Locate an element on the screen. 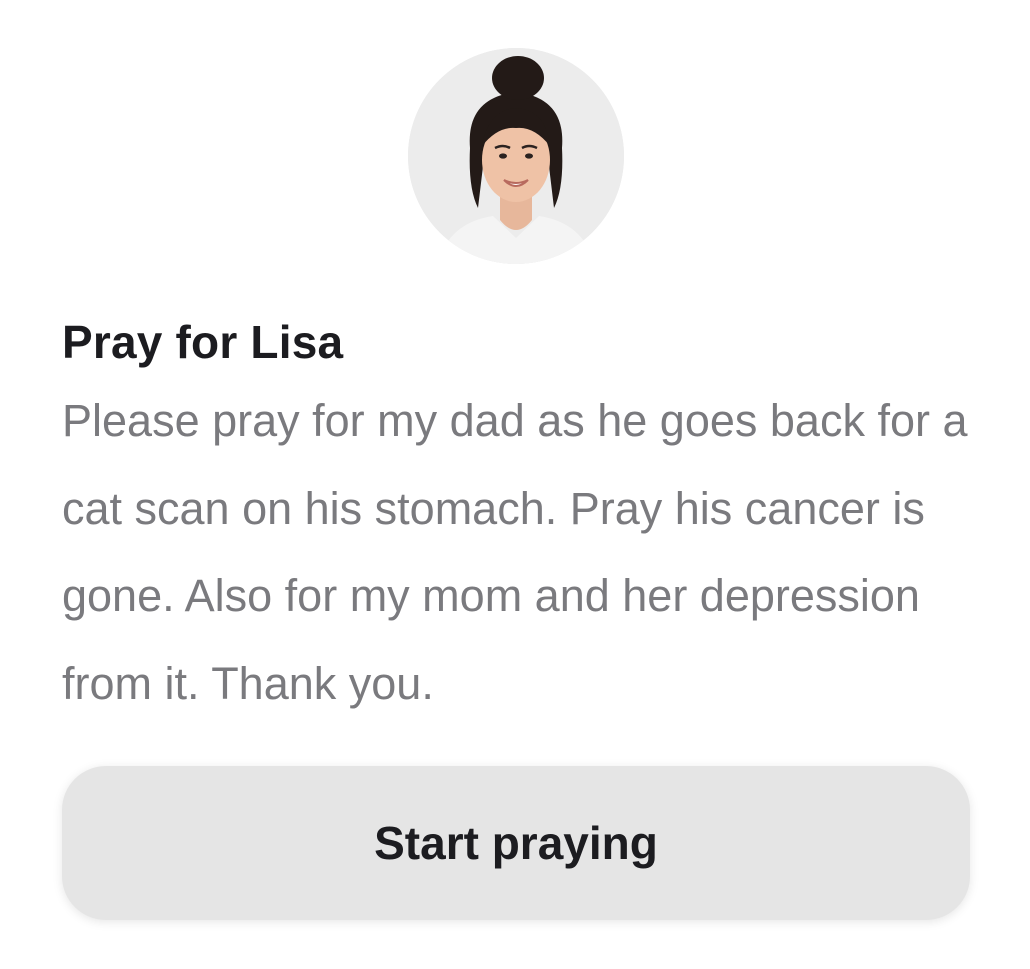  avatar is located at coordinates (516, 156).